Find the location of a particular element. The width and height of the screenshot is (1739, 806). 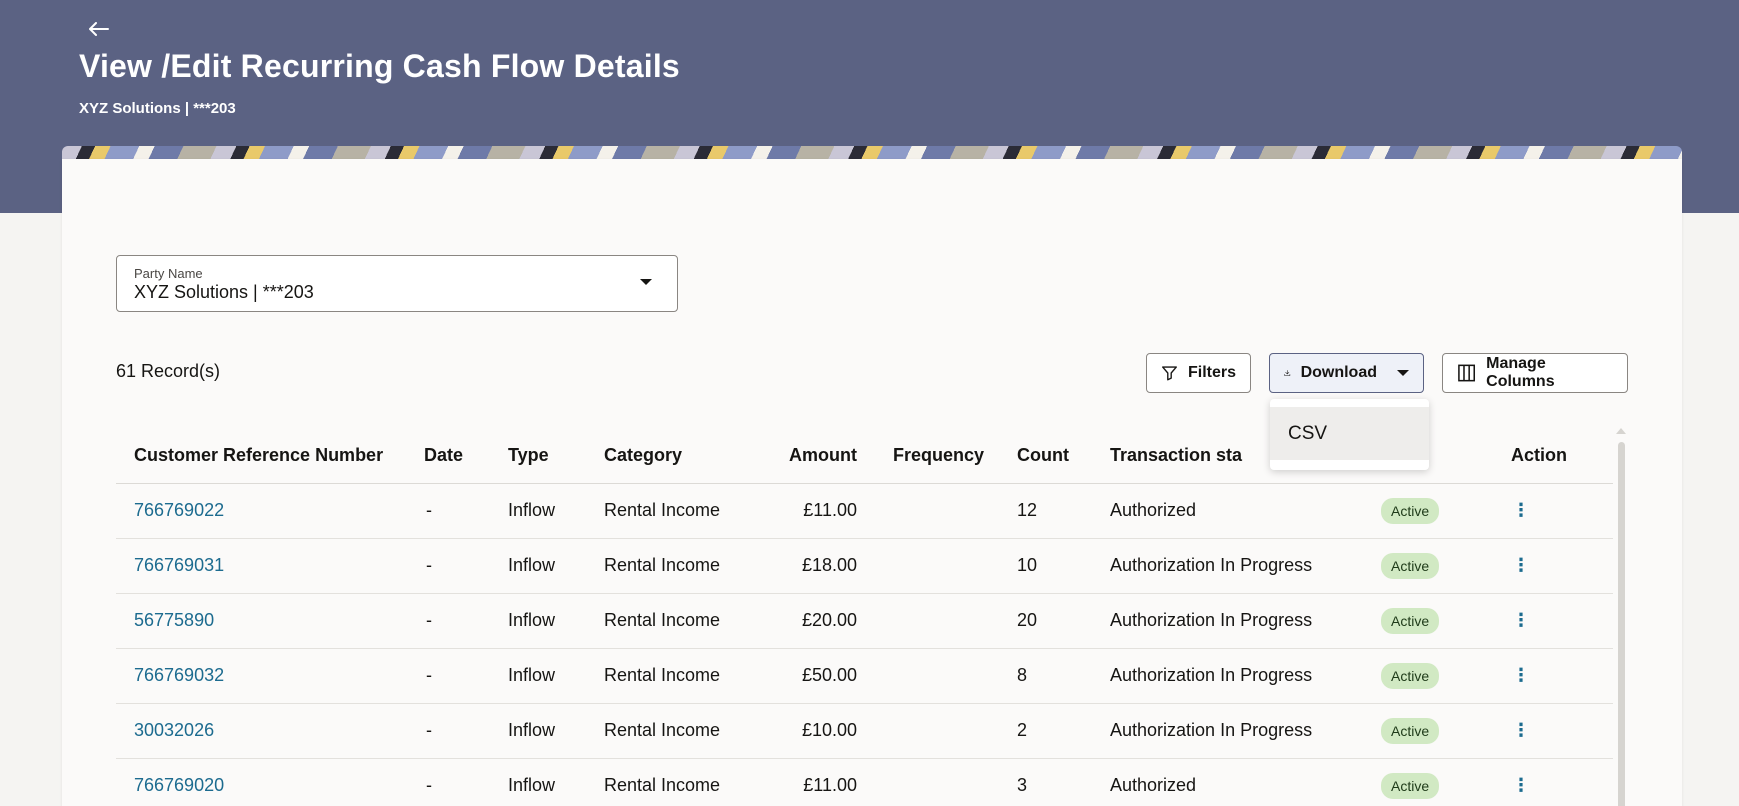

record-count: 61 Record(s) is located at coordinates (168, 371).